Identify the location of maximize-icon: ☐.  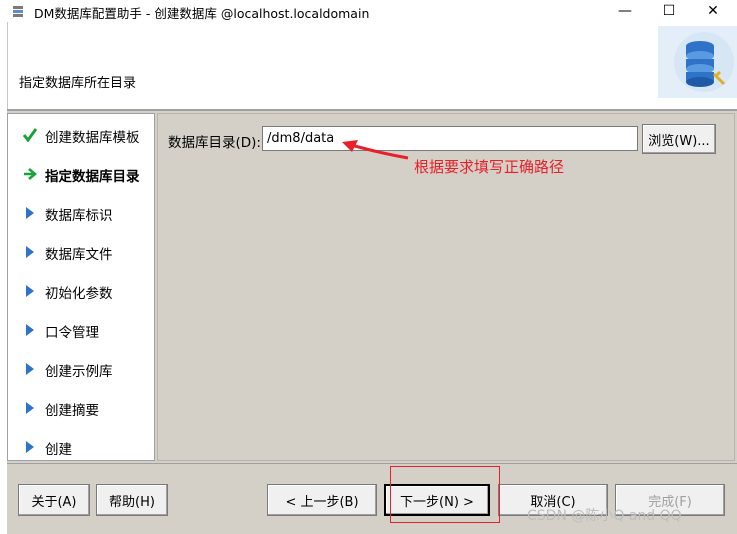
(669, 11).